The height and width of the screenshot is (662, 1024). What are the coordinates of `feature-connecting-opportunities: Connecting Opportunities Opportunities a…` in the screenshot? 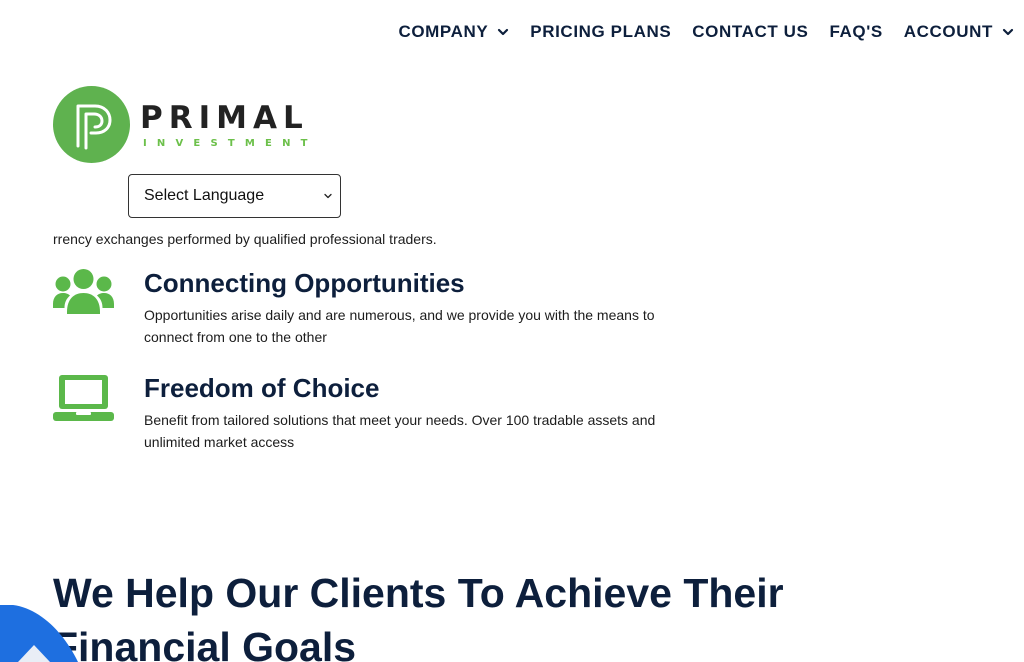 It's located at (393, 313).